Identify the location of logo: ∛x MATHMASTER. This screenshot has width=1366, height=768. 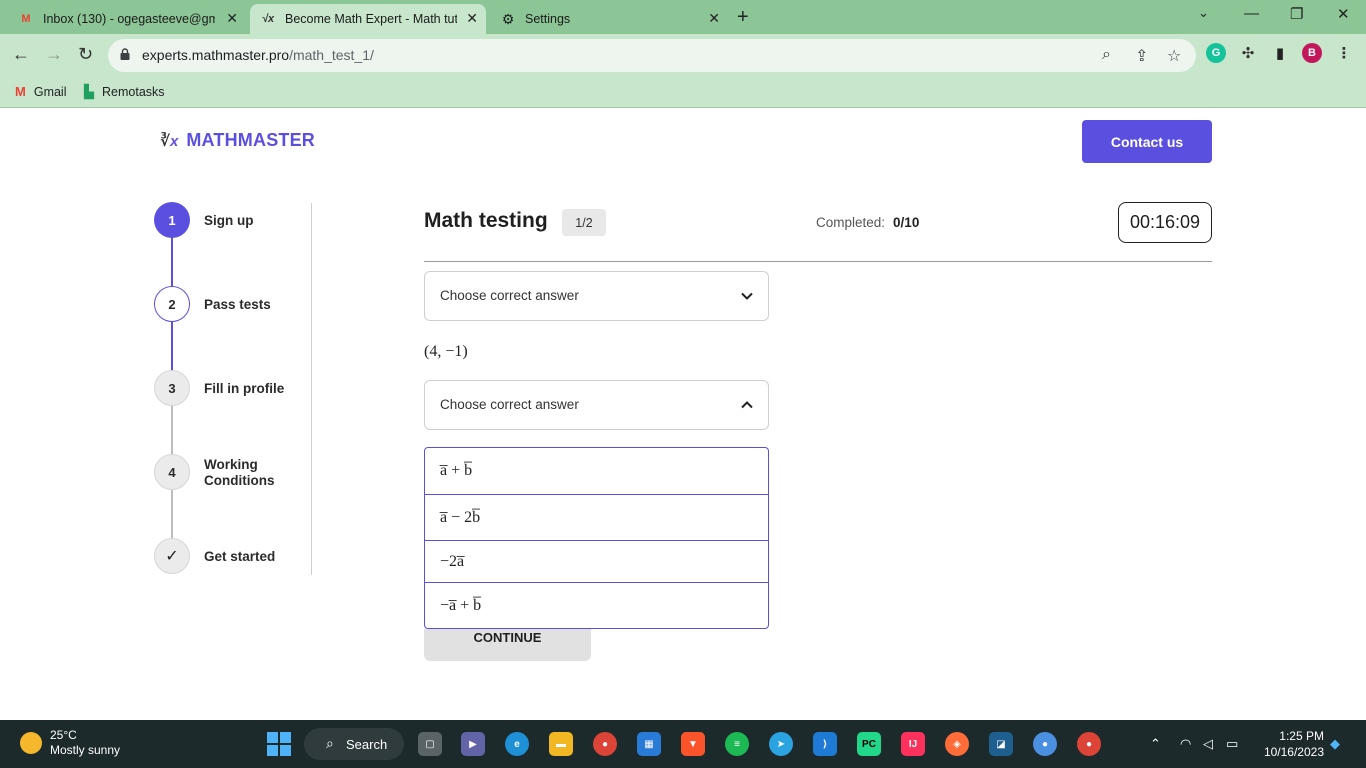
(237, 140).